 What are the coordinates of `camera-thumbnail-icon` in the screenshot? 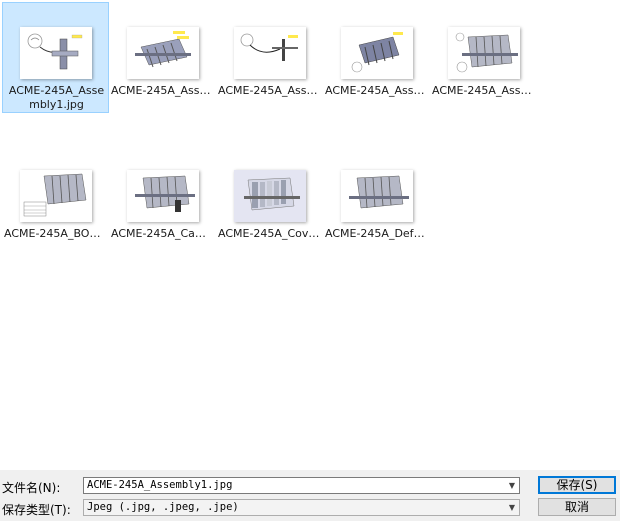 It's located at (163, 196).